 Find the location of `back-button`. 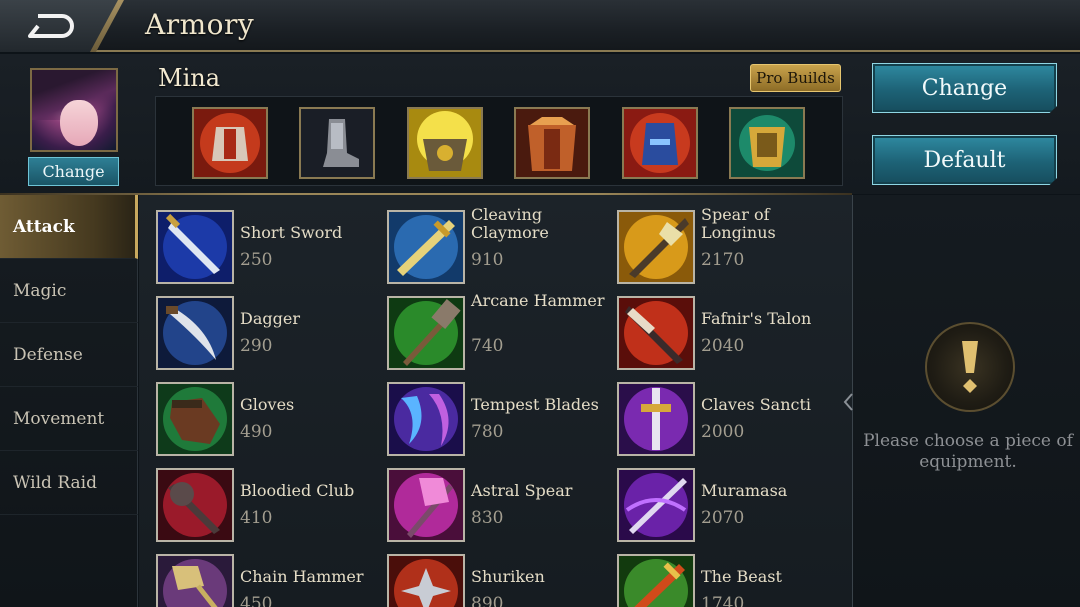

back-button is located at coordinates (59, 26).